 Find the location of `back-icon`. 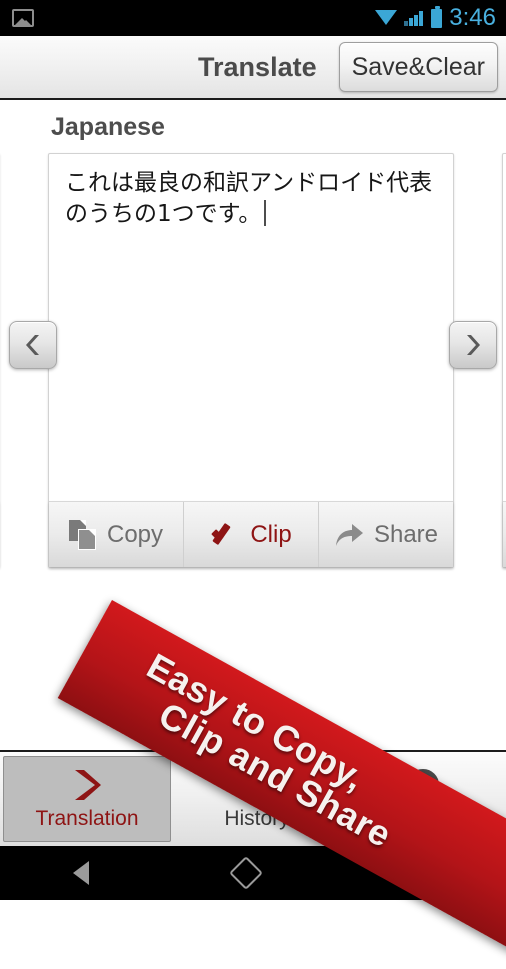

back-icon is located at coordinates (80, 873).